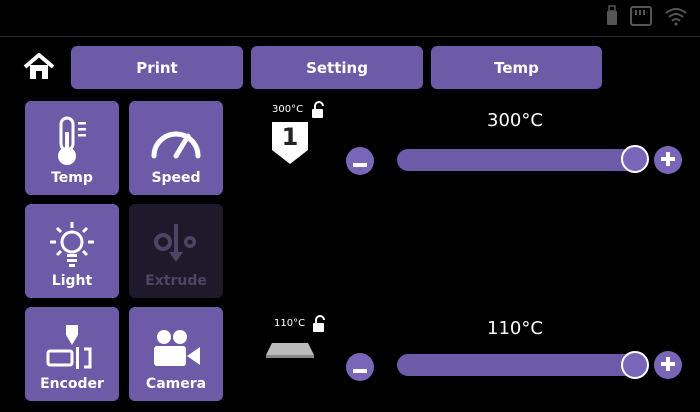  Describe the element at coordinates (635, 159) in the screenshot. I see `nozzle-slider-knob` at that location.